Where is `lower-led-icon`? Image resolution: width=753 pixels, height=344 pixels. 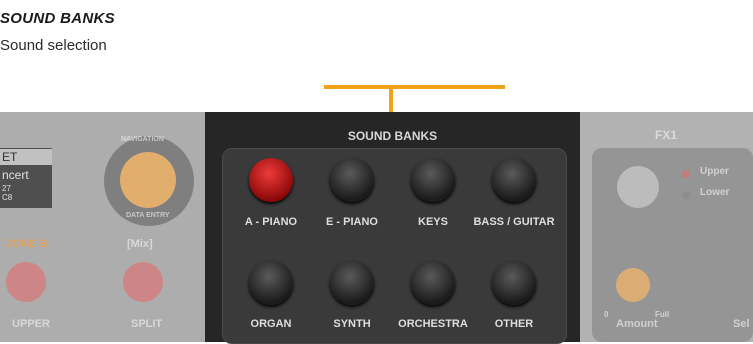 lower-led-icon is located at coordinates (686, 195).